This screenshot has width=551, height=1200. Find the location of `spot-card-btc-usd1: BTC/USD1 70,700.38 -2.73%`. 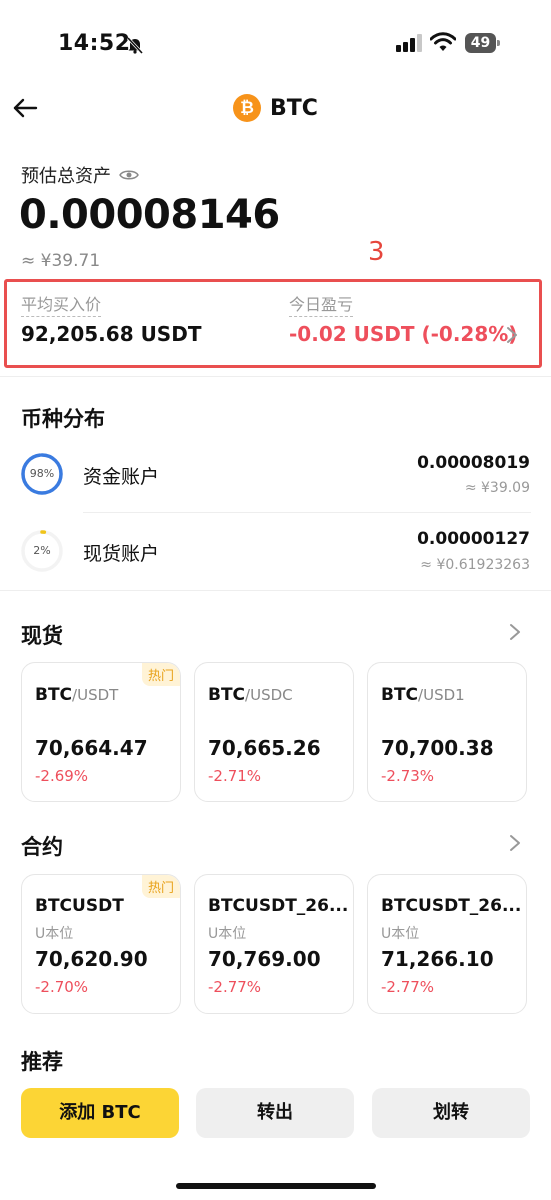

spot-card-btc-usd1: BTC/USD1 70,700.38 -2.73% is located at coordinates (447, 732).